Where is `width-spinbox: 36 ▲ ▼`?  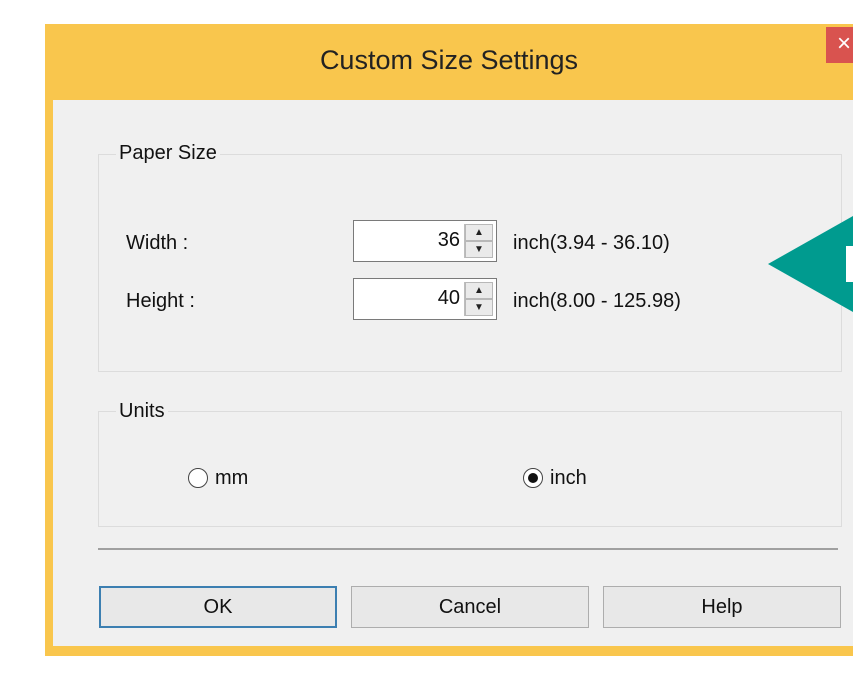 width-spinbox: 36 ▲ ▼ is located at coordinates (425, 241).